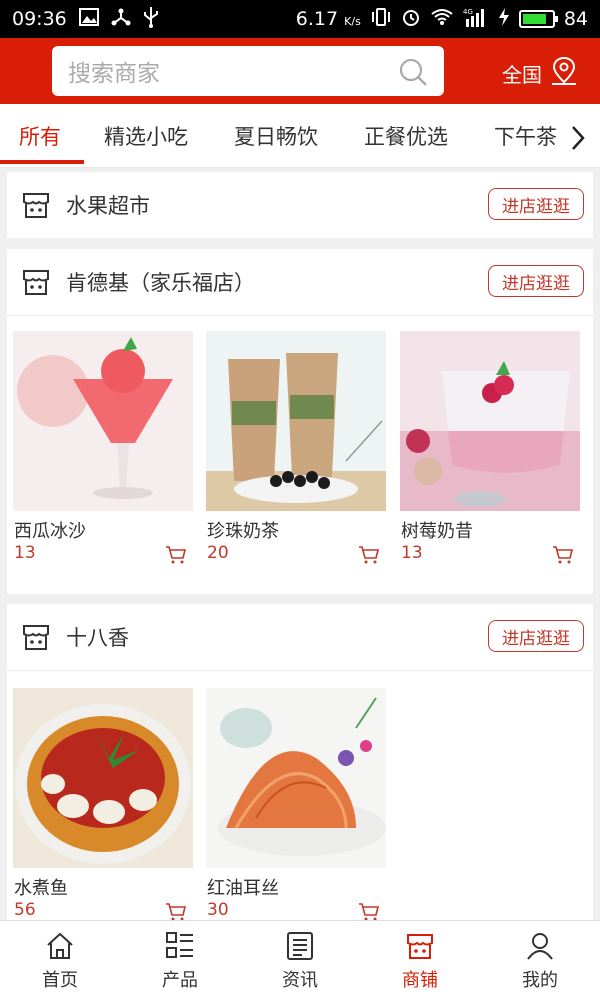 The width and height of the screenshot is (600, 1000). Describe the element at coordinates (413, 72) in the screenshot. I see `search-icon` at that location.